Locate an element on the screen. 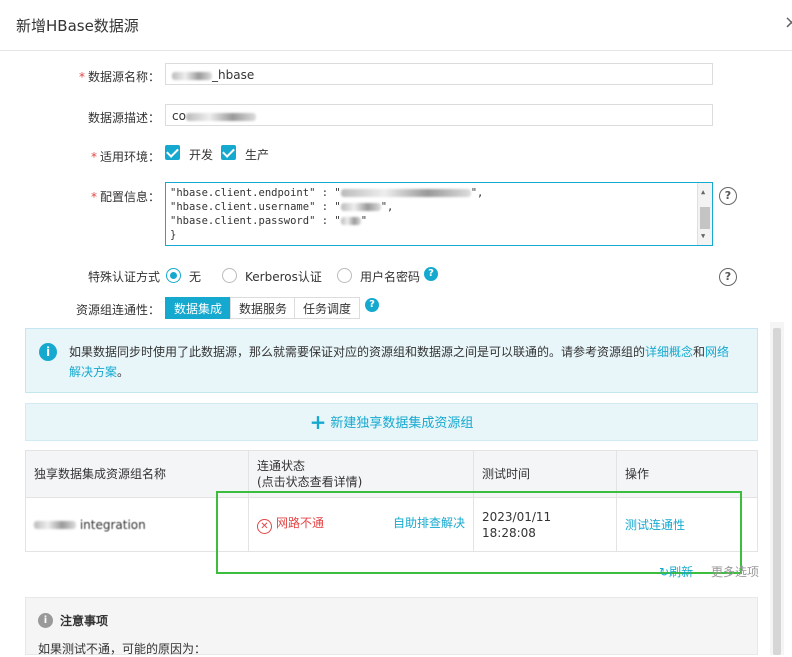 This screenshot has height=657, width=792. auth-label: 特殊认证方式 is located at coordinates (123, 277).